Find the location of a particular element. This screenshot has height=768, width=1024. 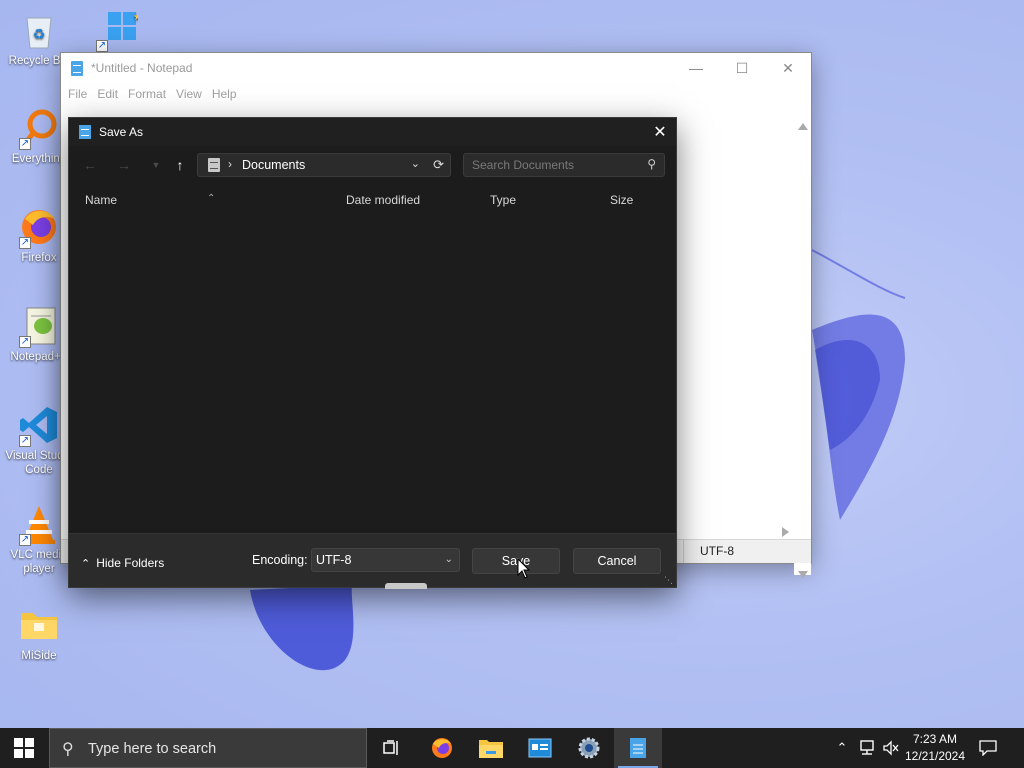

status-encoding: UTF-8 is located at coordinates (708, 551).